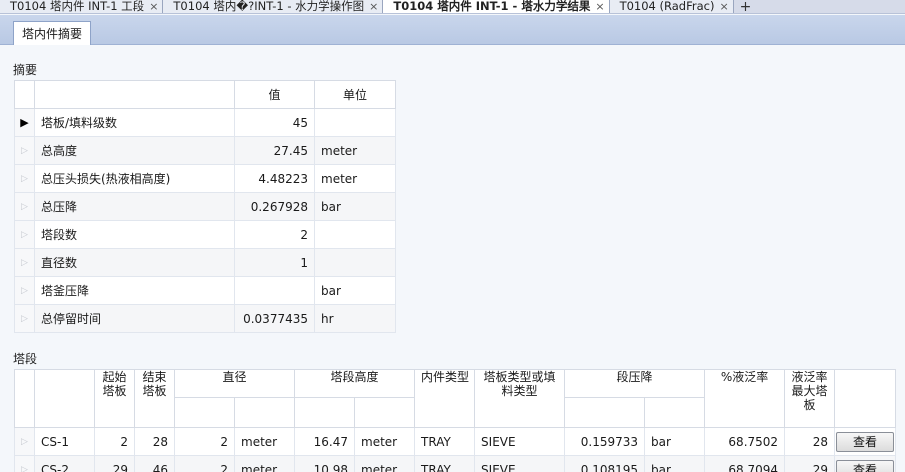 The image size is (905, 472). Describe the element at coordinates (24, 122) in the screenshot. I see `current-row-indicator-icon: ▶` at that location.